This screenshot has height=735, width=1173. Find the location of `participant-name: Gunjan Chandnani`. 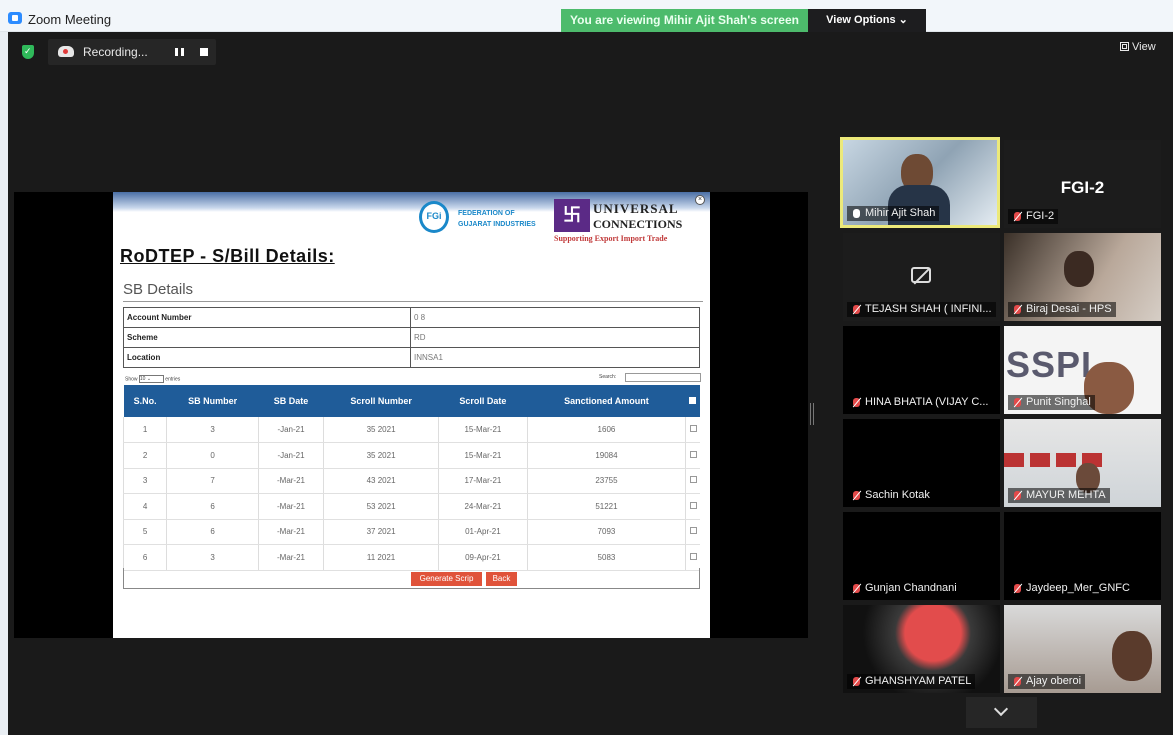

participant-name: Gunjan Chandnani is located at coordinates (904, 588).